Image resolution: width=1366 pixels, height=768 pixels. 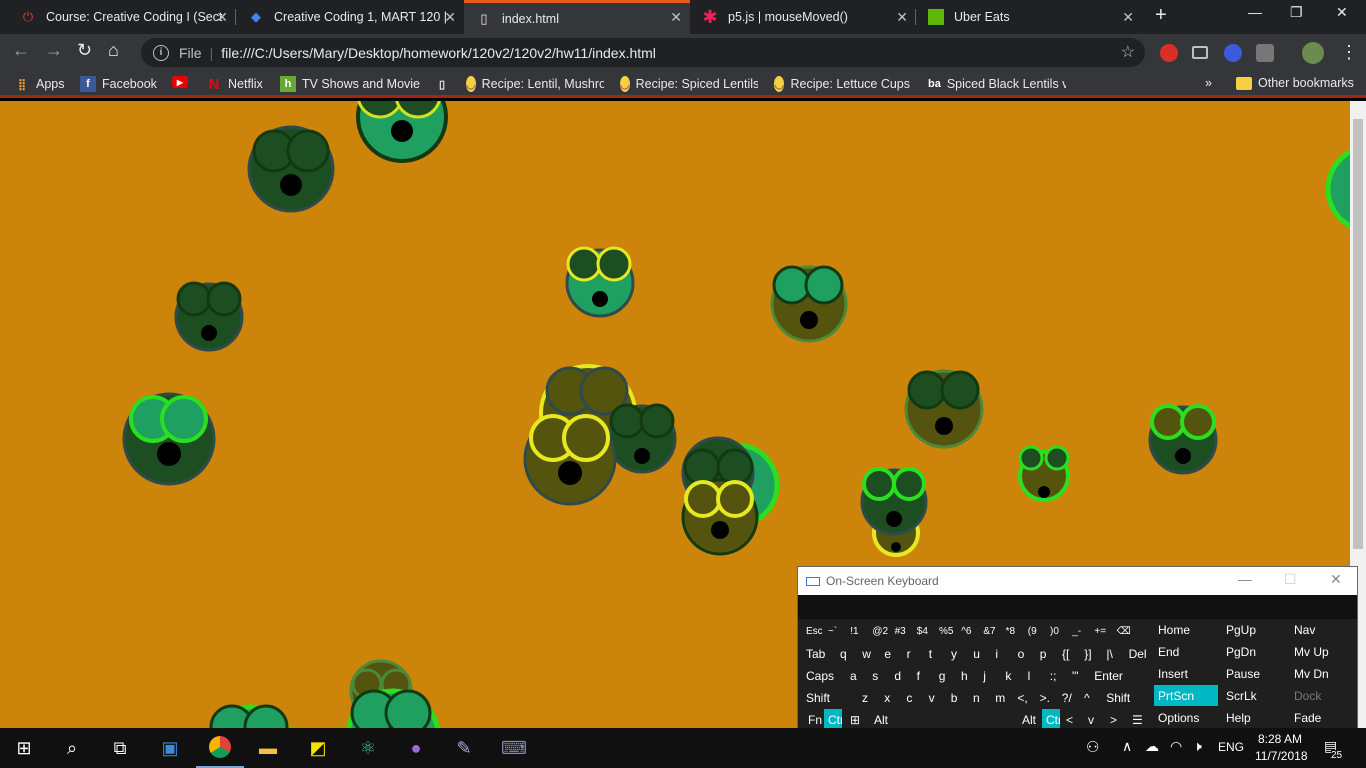 I want to click on osk-maximize-button: ☐, so click(x=1290, y=579).